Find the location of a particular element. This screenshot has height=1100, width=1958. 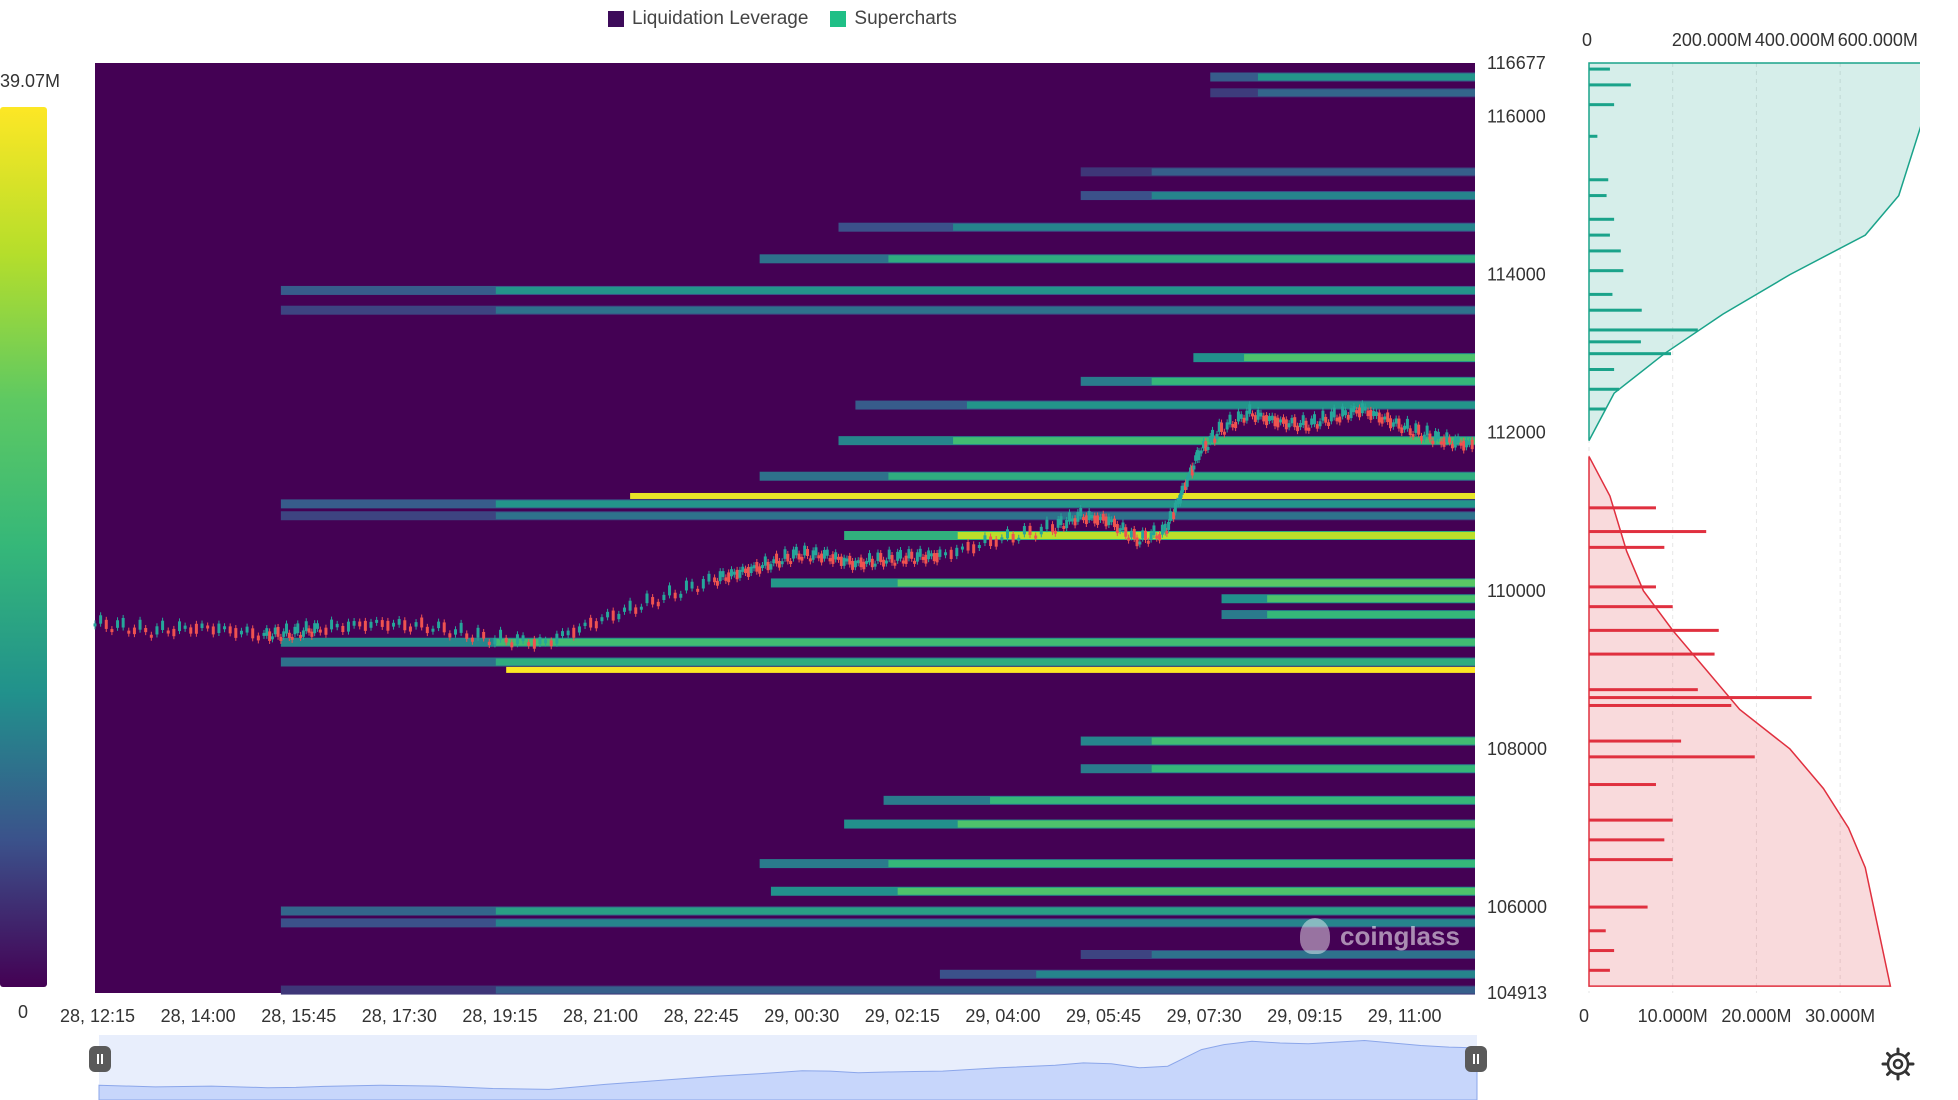

x-tick-label: 29, 05:45 is located at coordinates (1103, 1016).